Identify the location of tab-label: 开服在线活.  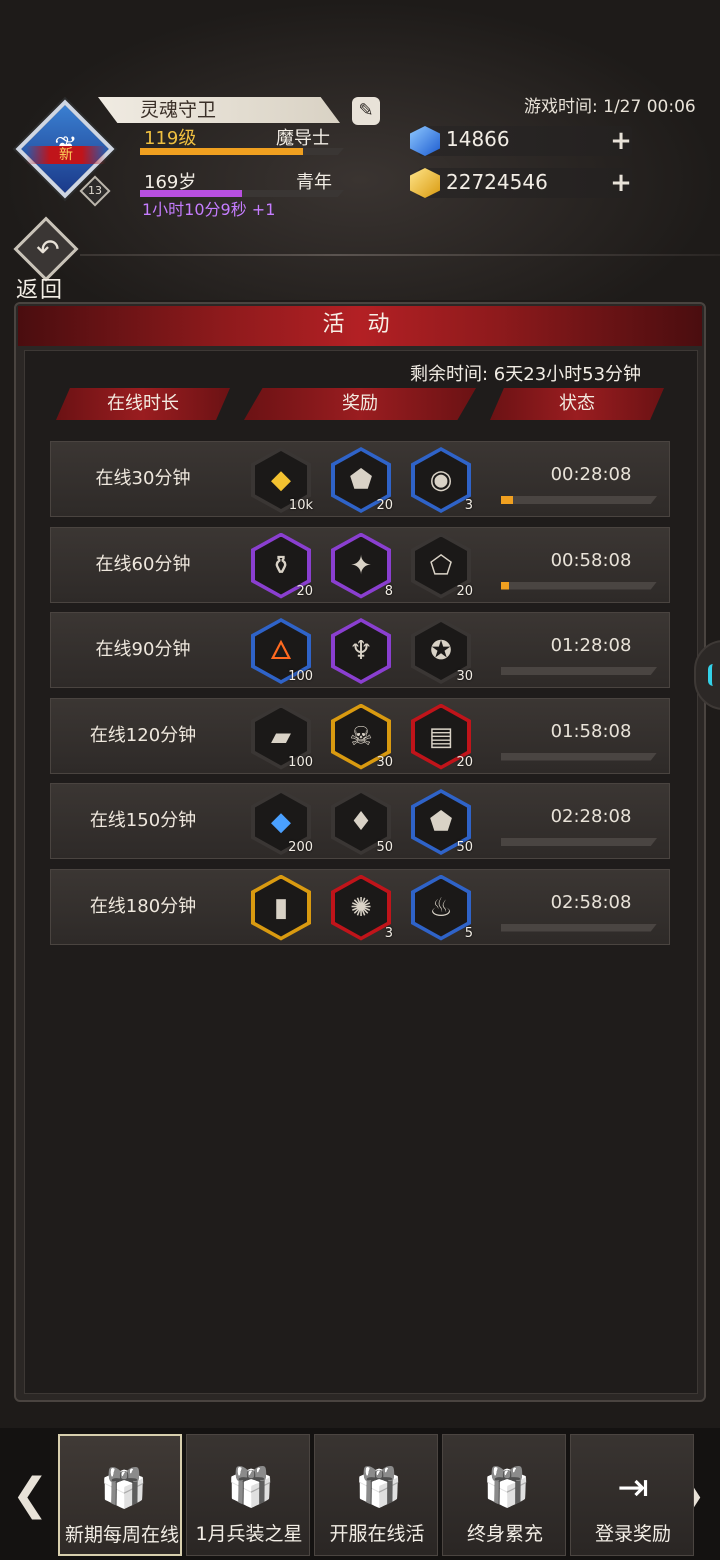
(377, 1534).